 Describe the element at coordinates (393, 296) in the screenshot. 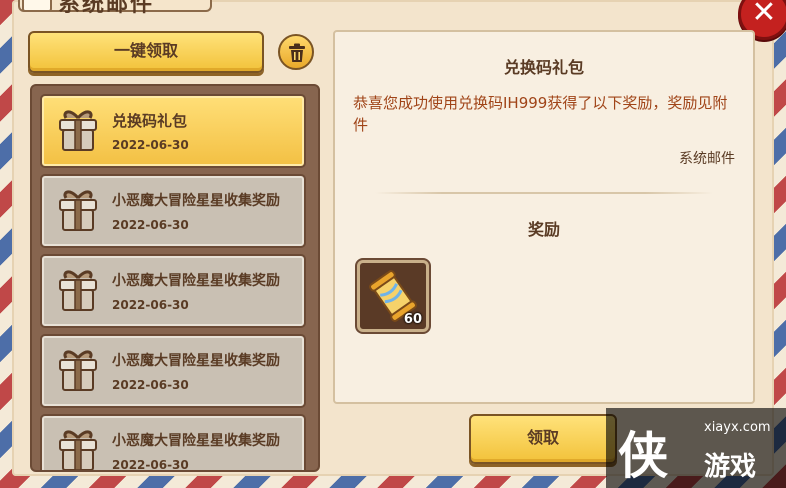

I see `reward-item: 60` at that location.